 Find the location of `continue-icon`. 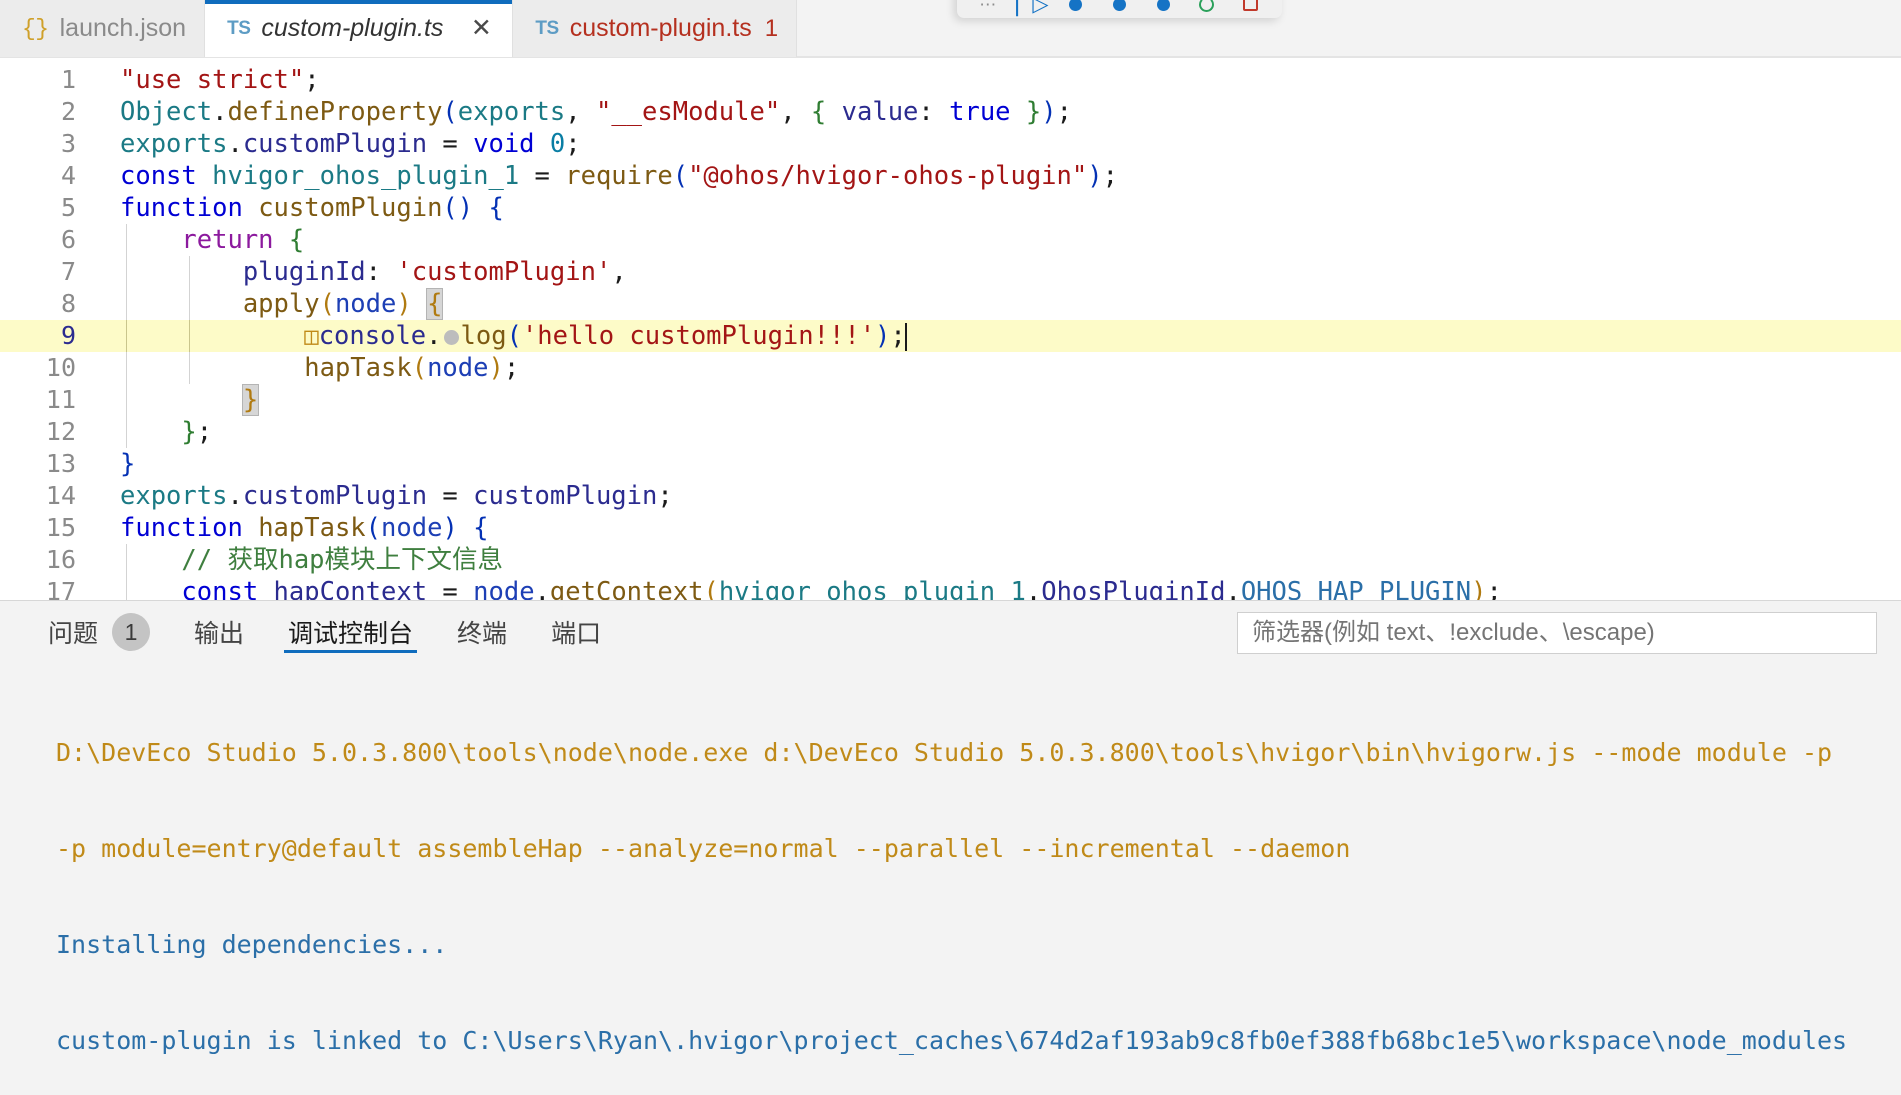

continue-icon is located at coordinates (1163, 7).